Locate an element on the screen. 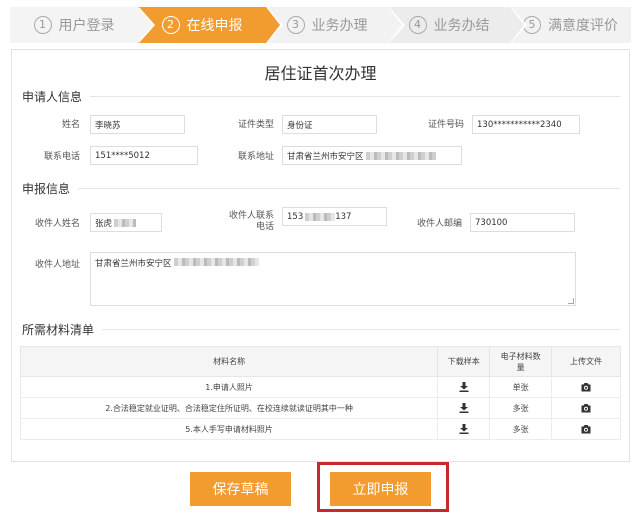 This screenshot has width=640, height=518. resize-handle-icon is located at coordinates (571, 301).